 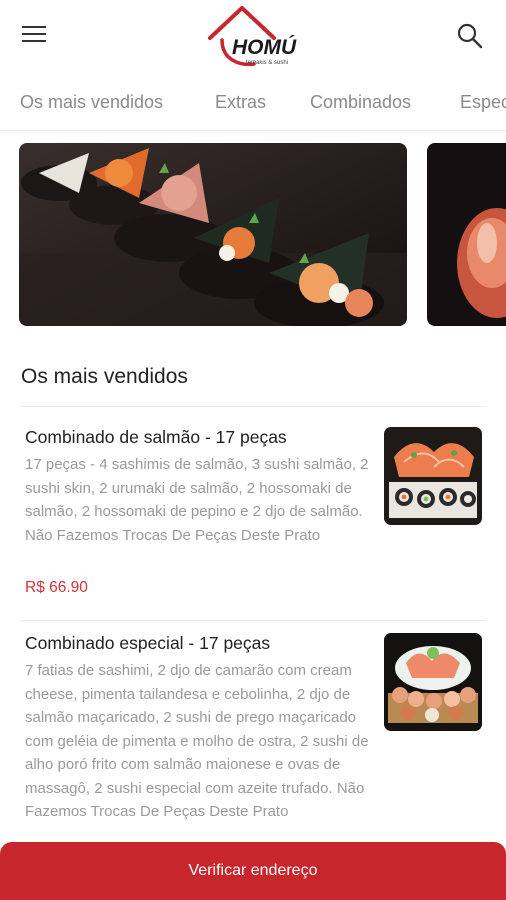 I want to click on item-name: Combinado de salmão - 17 peças, so click(x=156, y=437).